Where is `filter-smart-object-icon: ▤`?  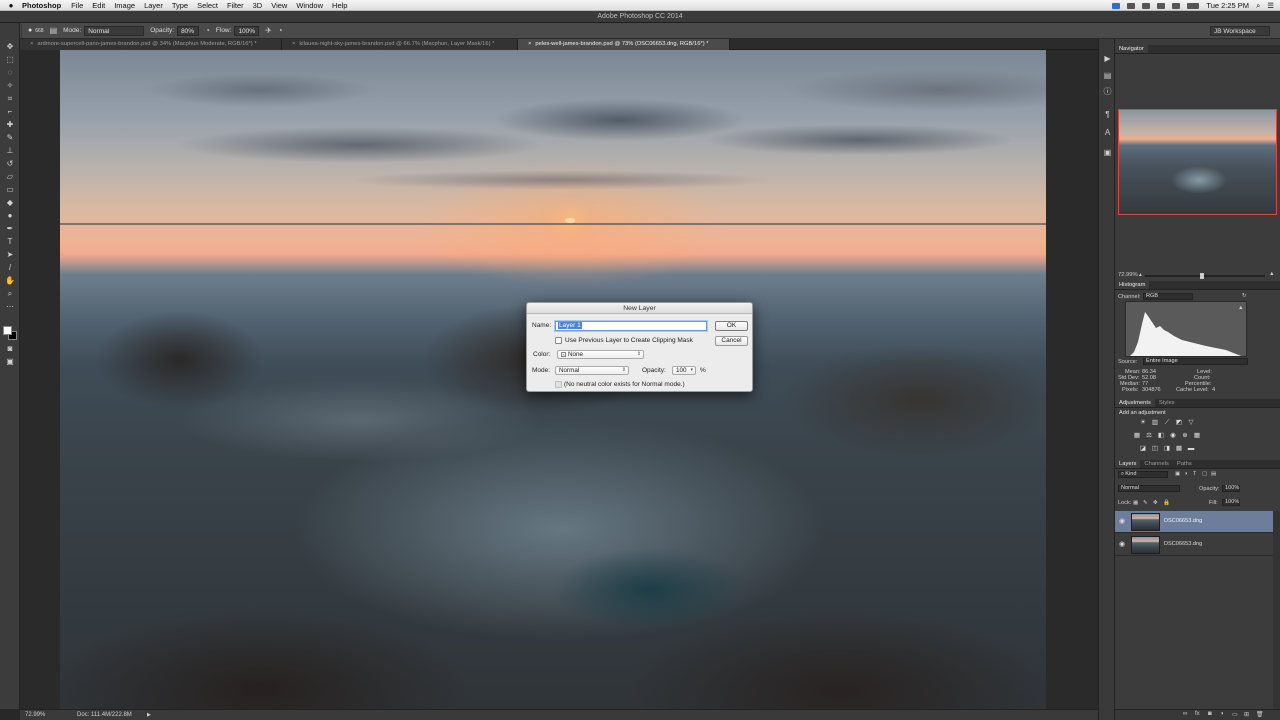 filter-smart-object-icon: ▤ is located at coordinates (1213, 474).